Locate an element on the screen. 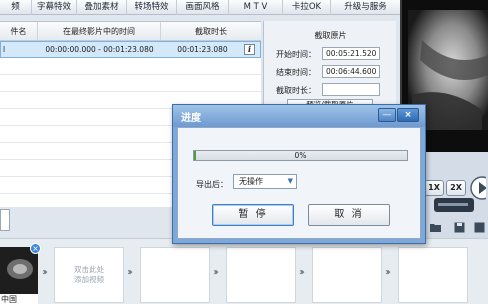 This screenshot has width=488, height=304. export-progress-bar: 0% is located at coordinates (300, 155).